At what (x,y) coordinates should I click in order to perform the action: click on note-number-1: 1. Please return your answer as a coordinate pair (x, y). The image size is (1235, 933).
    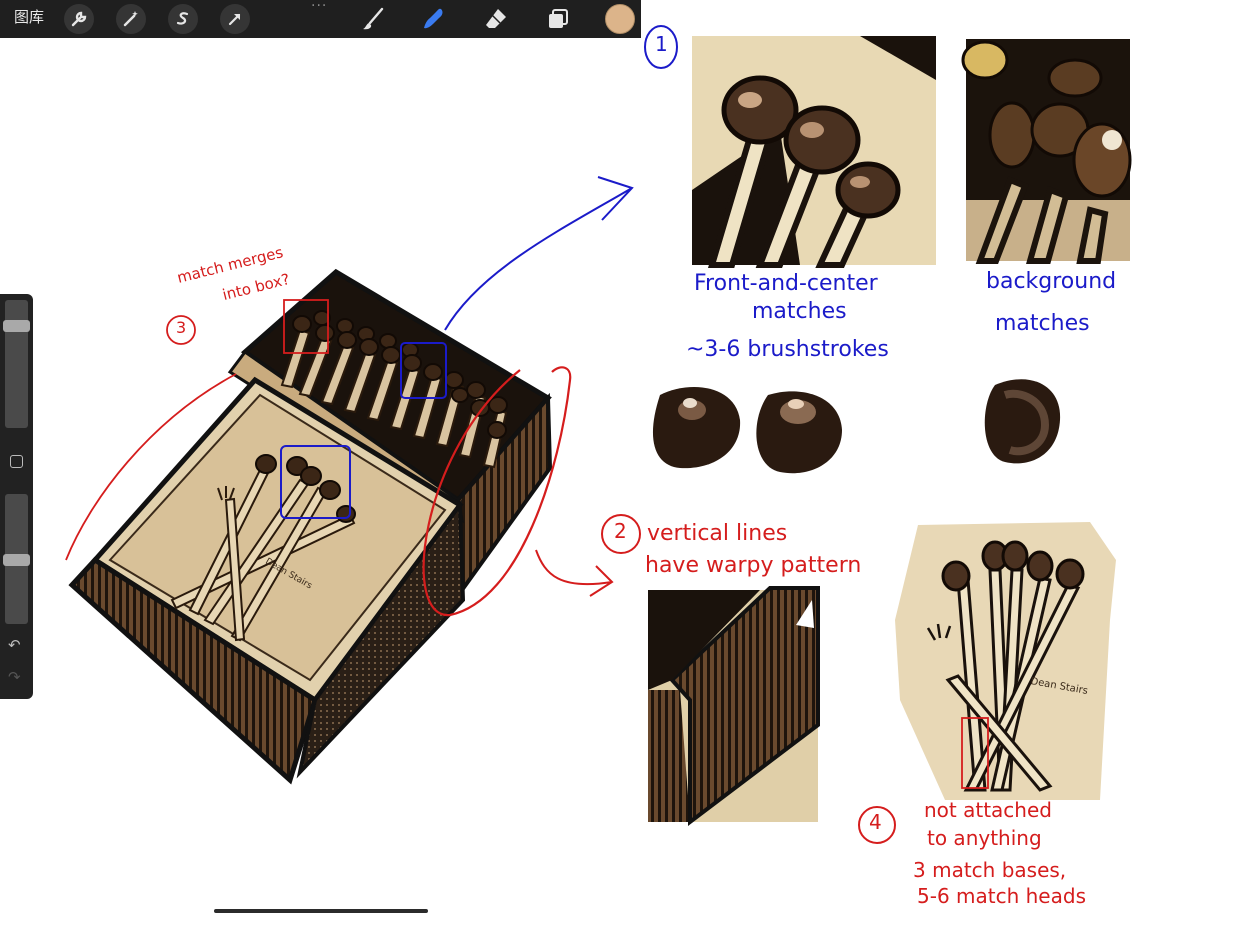
    Looking at the image, I should click on (661, 44).